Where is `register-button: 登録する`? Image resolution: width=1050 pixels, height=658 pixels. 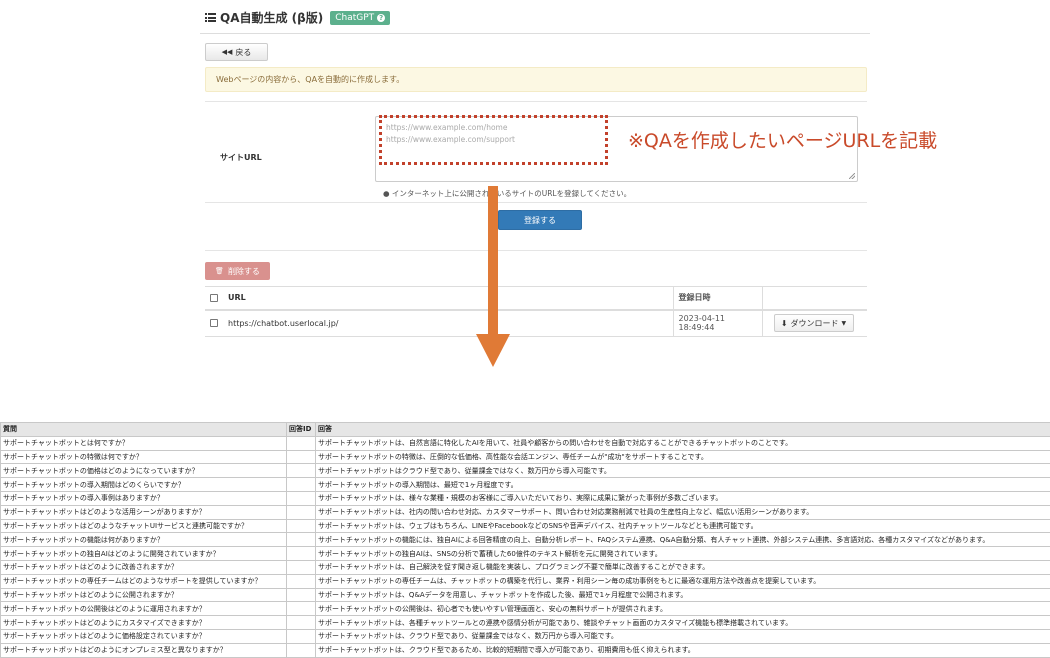 register-button: 登録する is located at coordinates (540, 220).